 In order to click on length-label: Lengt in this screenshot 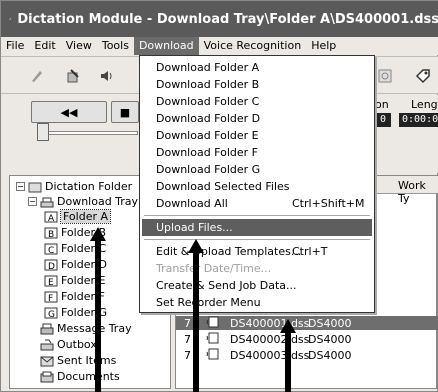, I will do `click(424, 104)`.